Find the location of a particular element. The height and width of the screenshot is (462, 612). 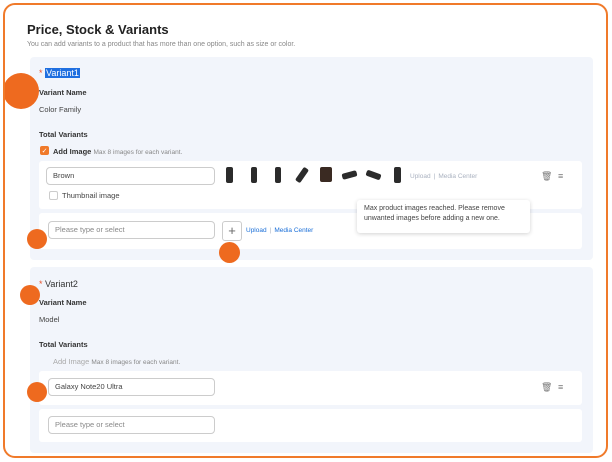

check-icon: ✓ is located at coordinates (44, 151).